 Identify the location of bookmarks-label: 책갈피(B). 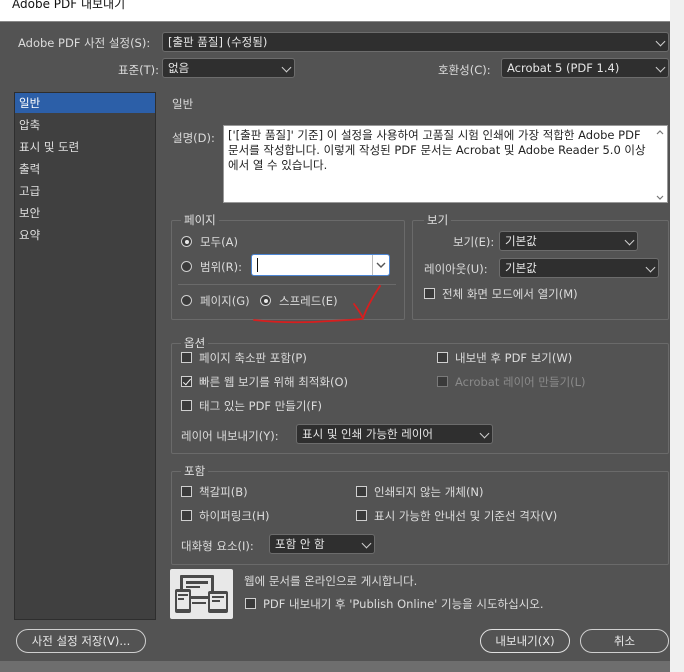
(223, 492).